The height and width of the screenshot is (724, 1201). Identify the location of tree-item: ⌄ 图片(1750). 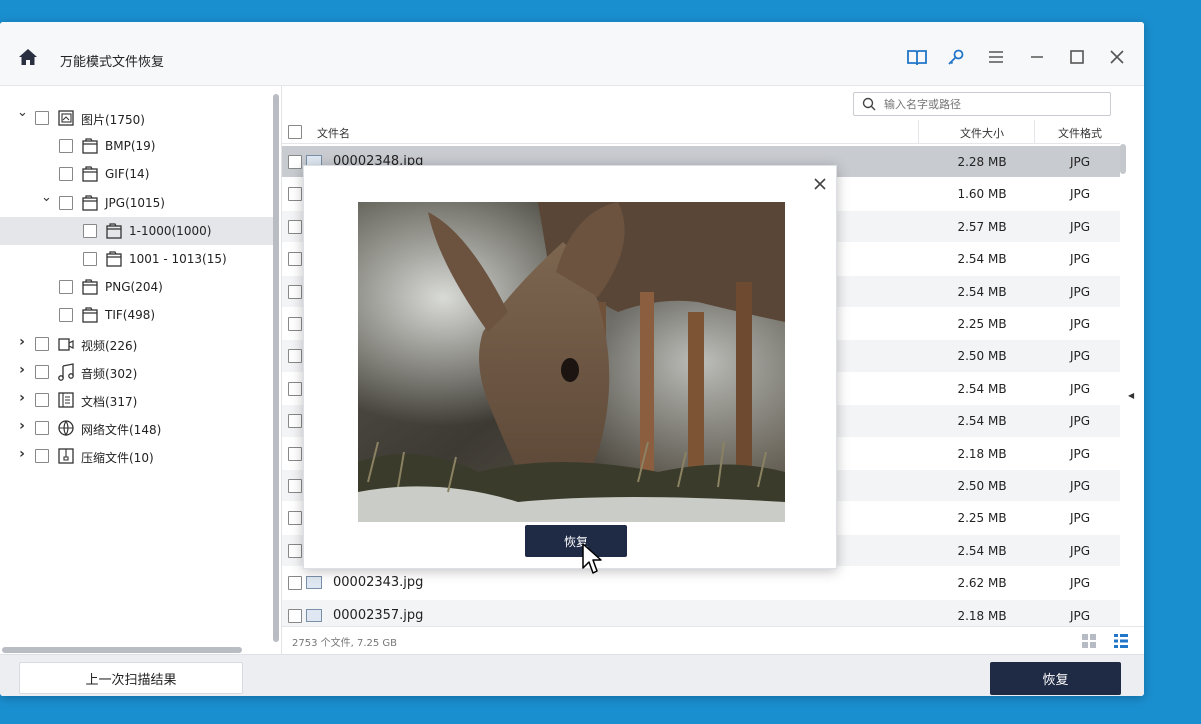
(137, 118).